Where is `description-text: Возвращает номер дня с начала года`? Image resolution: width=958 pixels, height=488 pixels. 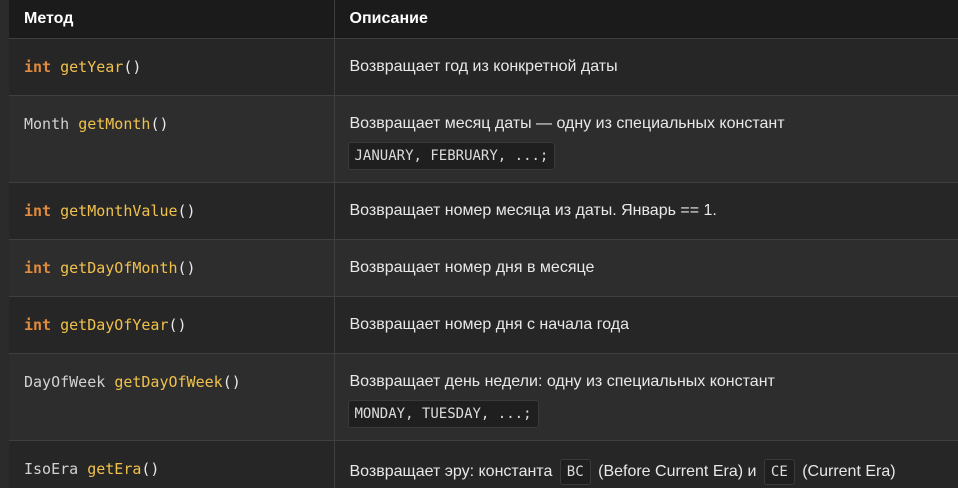
description-text: Возвращает номер дня с начала года is located at coordinates (489, 324).